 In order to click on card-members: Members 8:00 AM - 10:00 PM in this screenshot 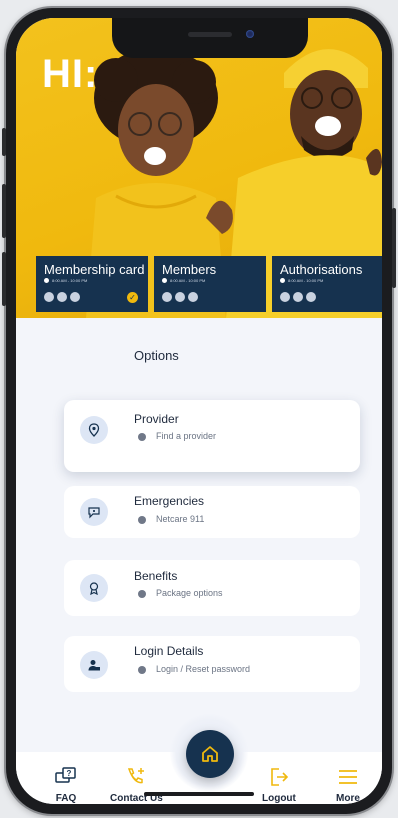, I will do `click(210, 284)`.